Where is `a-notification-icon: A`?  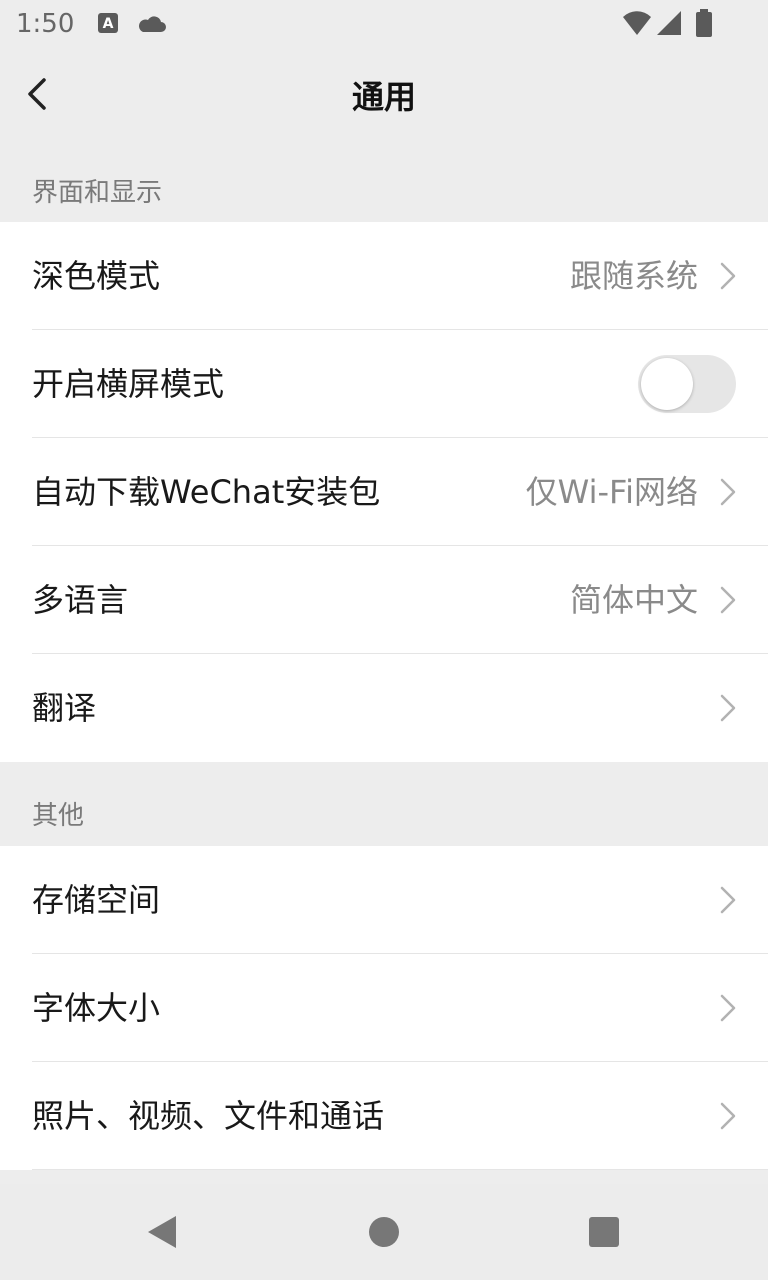
a-notification-icon: A is located at coordinates (108, 23).